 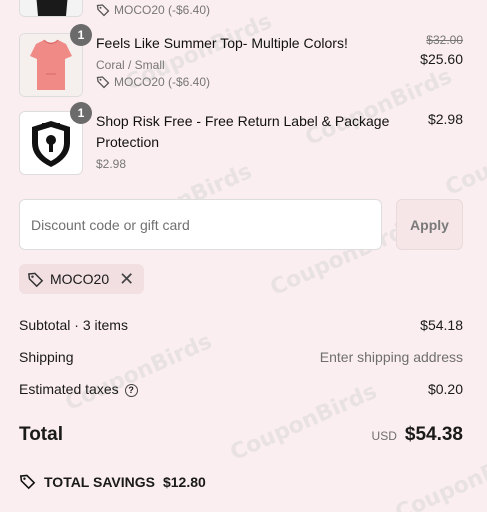 I want to click on shield-lock-icon, so click(x=51, y=144).